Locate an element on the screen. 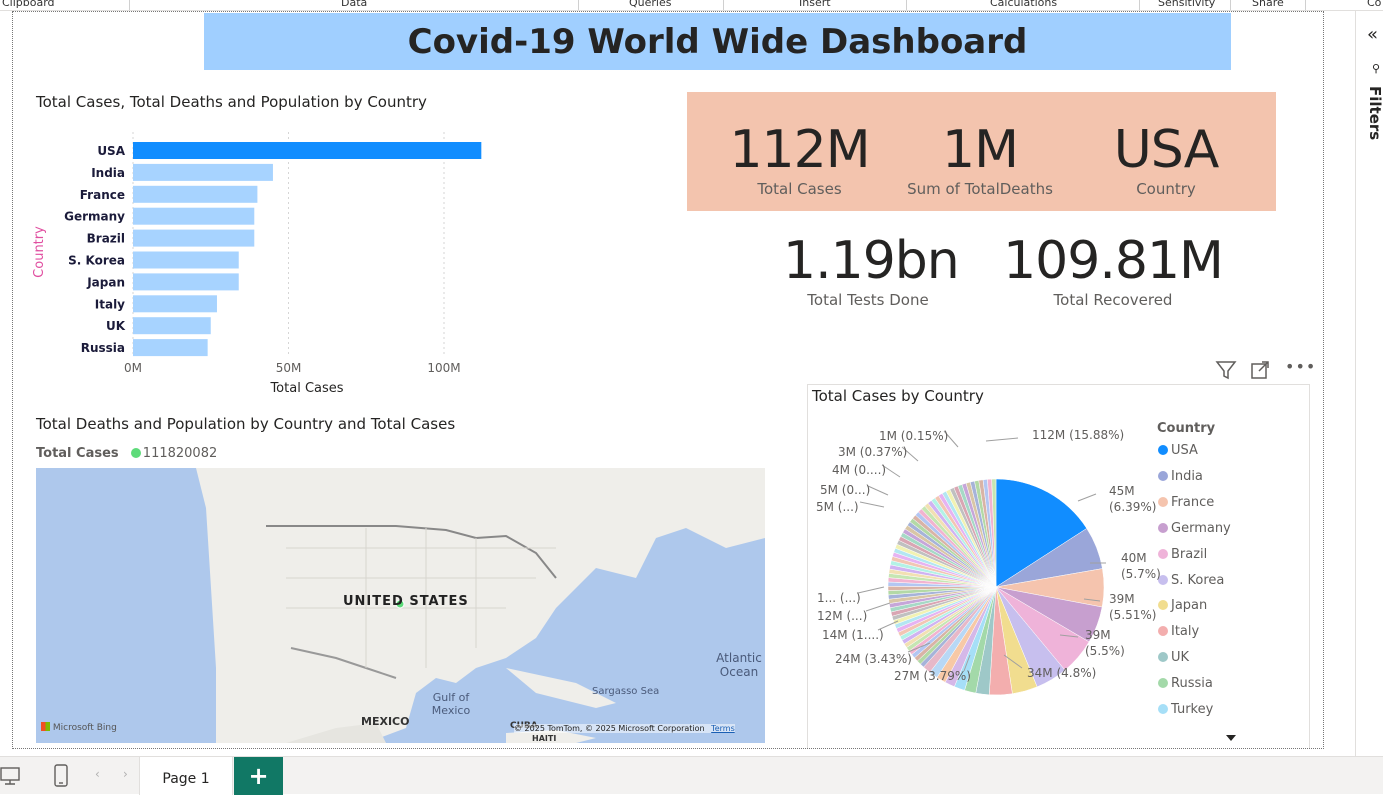 The image size is (1383, 801). bar-chart-x-tick: 100M is located at coordinates (443, 368).